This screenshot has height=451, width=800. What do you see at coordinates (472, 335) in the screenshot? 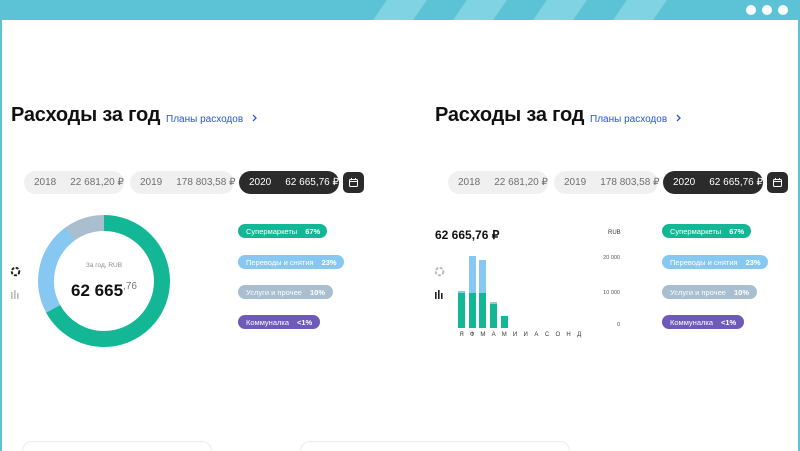
I see `x-tick-label: Ф` at bounding box center [472, 335].